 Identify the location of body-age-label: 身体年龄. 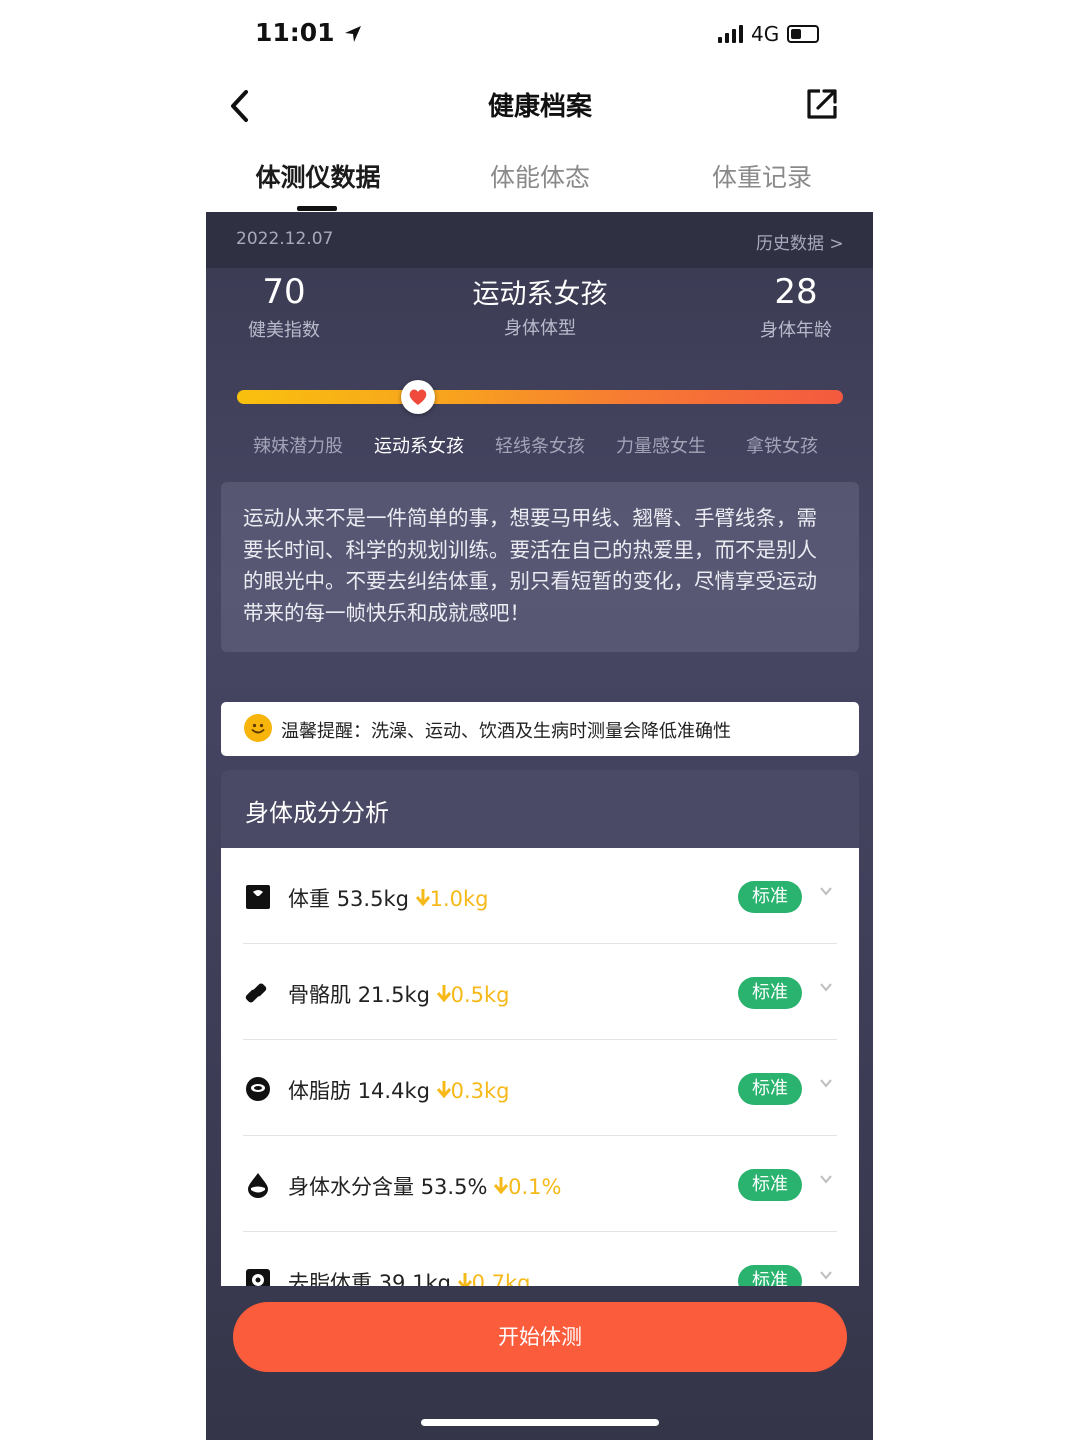
(796, 330).